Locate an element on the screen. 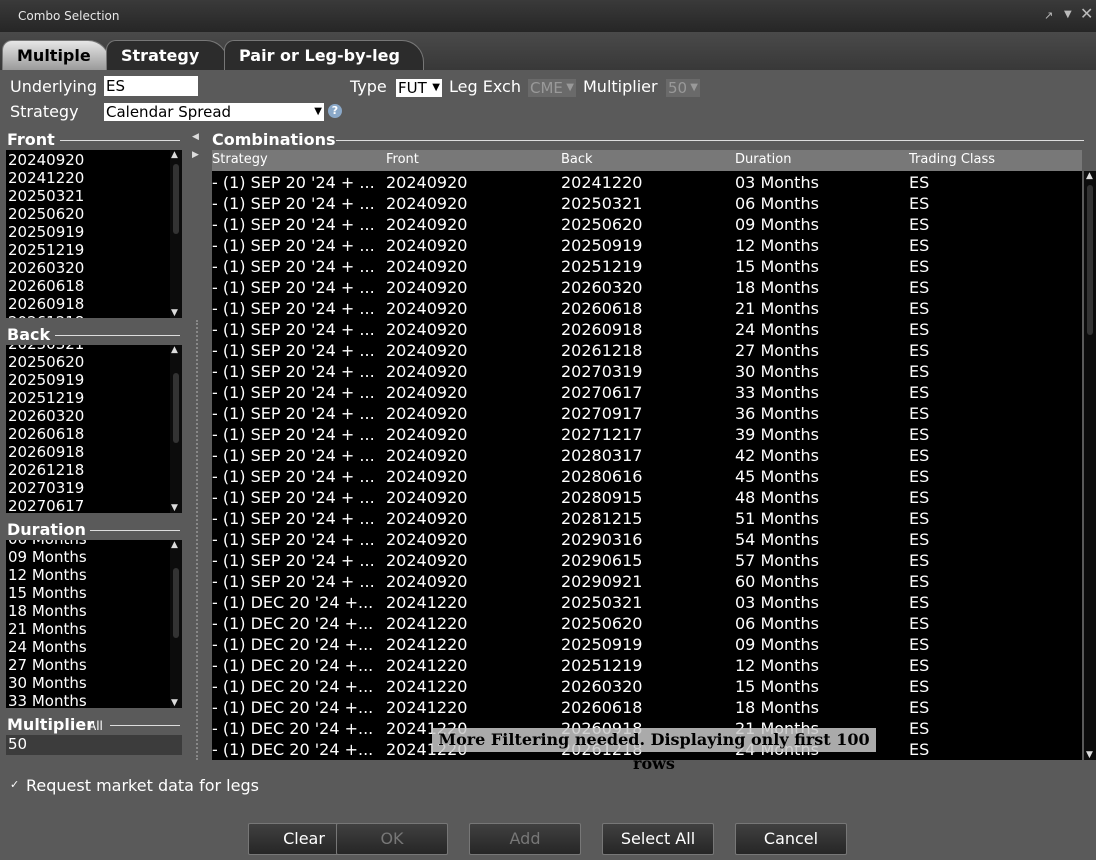  list-item: 20270319 is located at coordinates (94, 488).